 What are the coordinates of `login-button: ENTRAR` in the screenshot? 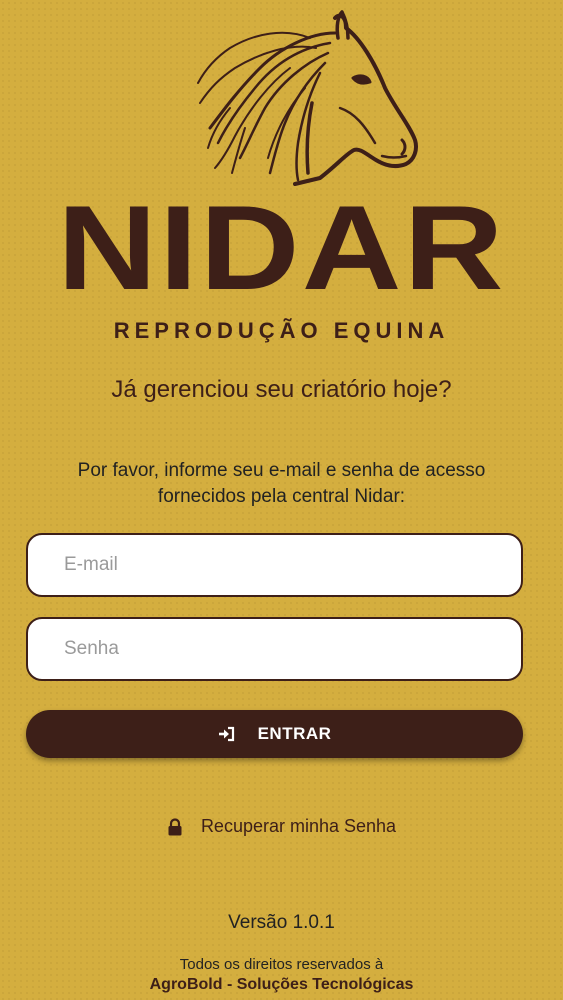 It's located at (274, 734).